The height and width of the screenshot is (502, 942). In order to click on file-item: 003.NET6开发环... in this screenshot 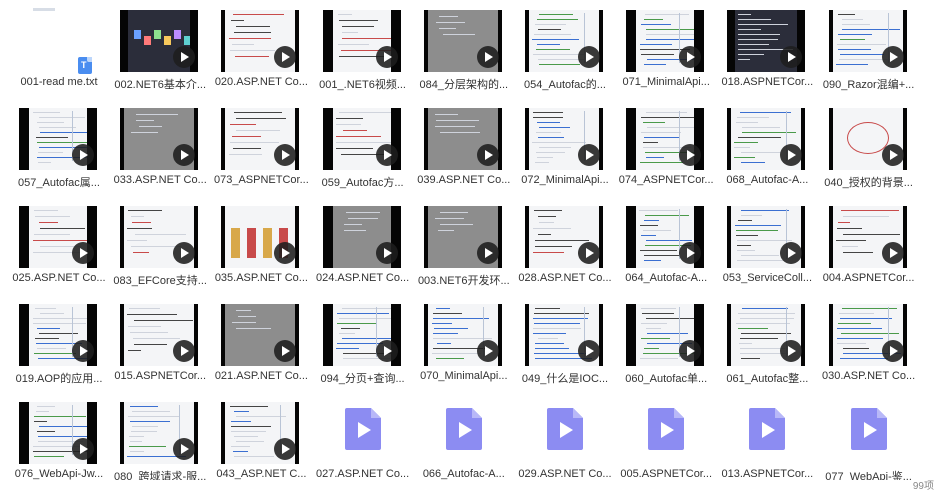, I will do `click(457, 246)`.